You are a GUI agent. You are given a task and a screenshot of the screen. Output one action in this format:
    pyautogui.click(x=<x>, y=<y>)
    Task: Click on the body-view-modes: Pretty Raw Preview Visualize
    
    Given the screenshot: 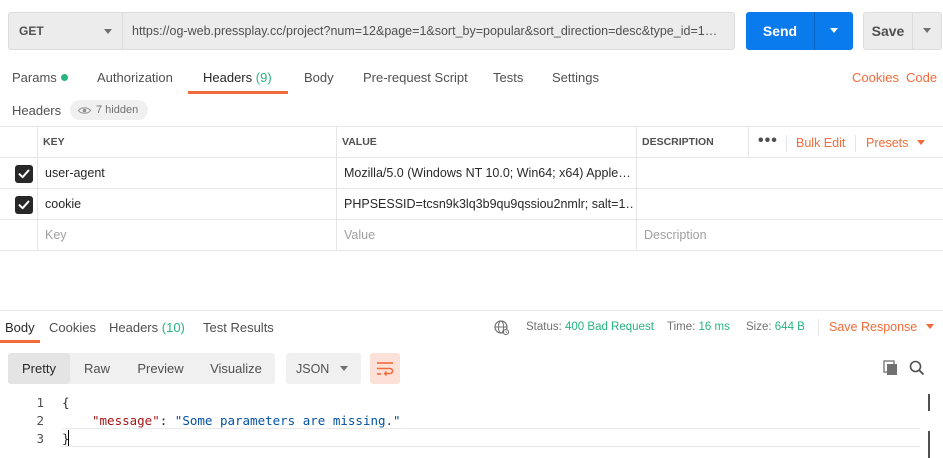 What is the action you would take?
    pyautogui.click(x=141, y=368)
    